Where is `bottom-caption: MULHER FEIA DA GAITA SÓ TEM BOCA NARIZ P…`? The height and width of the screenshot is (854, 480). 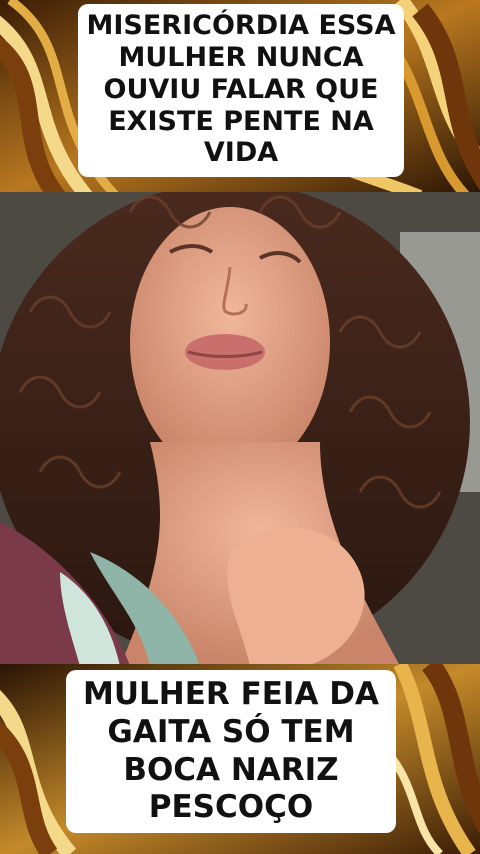 bottom-caption: MULHER FEIA DA GAITA SÓ TEM BOCA NARIZ P… is located at coordinates (231, 752).